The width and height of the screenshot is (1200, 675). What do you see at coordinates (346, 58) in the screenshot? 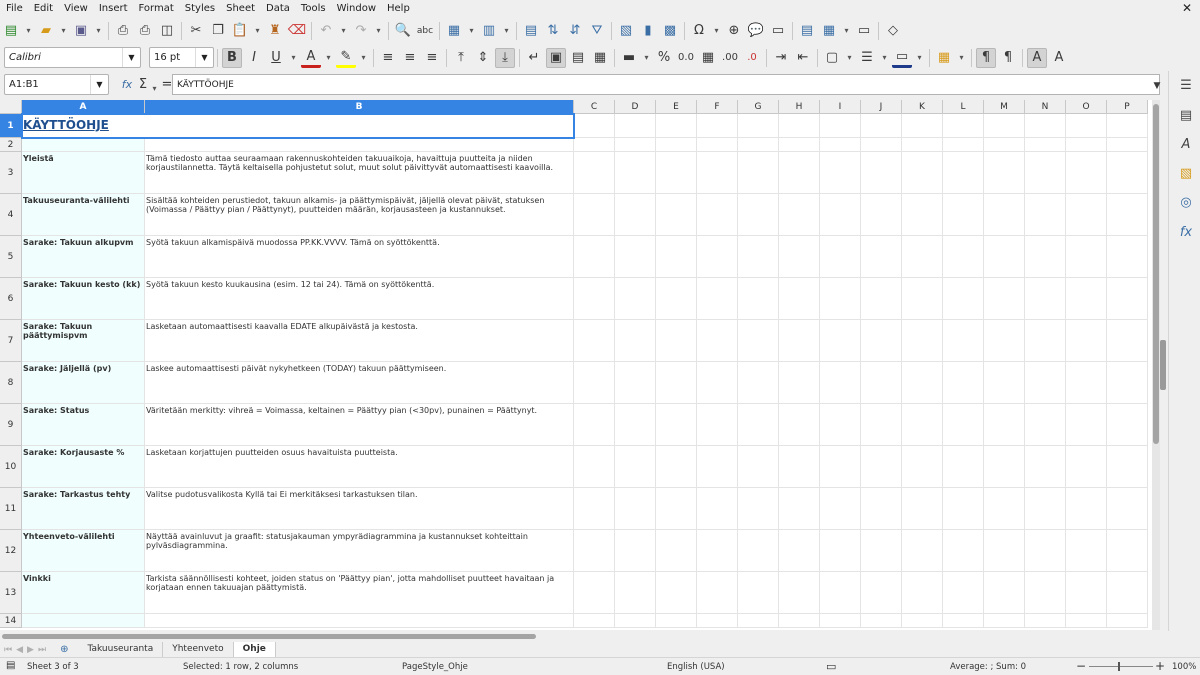
I see `highlight-color-icon: ✎` at bounding box center [346, 58].